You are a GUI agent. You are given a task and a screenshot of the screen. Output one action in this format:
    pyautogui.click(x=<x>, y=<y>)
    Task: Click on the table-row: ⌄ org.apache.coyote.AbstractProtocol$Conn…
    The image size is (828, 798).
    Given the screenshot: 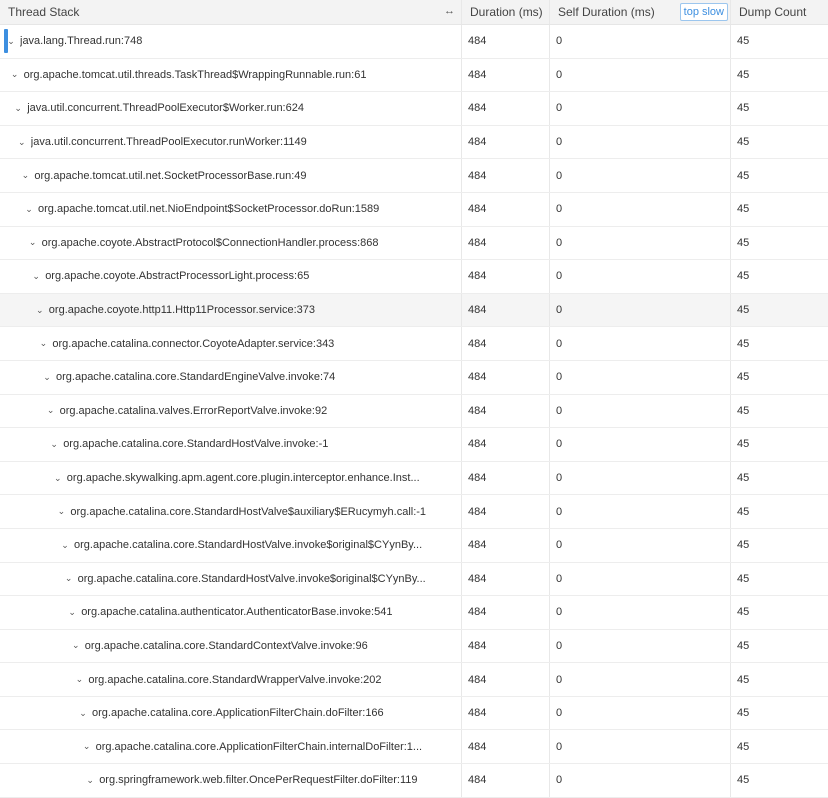 What is the action you would take?
    pyautogui.click(x=414, y=243)
    